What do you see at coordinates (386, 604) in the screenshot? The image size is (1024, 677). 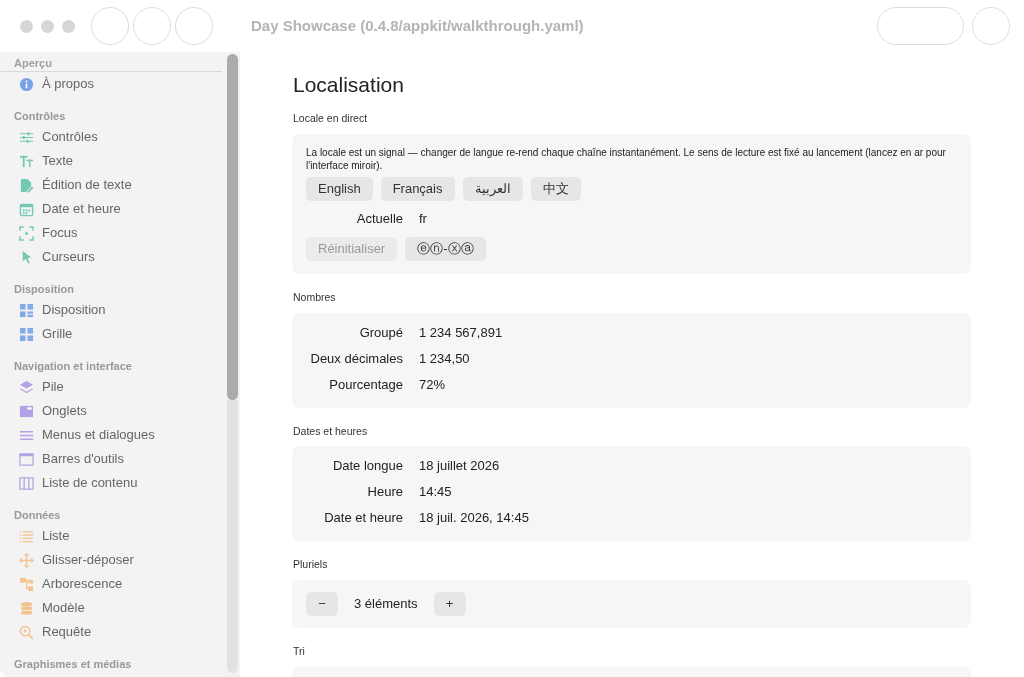 I see `count-text: 3 éléments` at bounding box center [386, 604].